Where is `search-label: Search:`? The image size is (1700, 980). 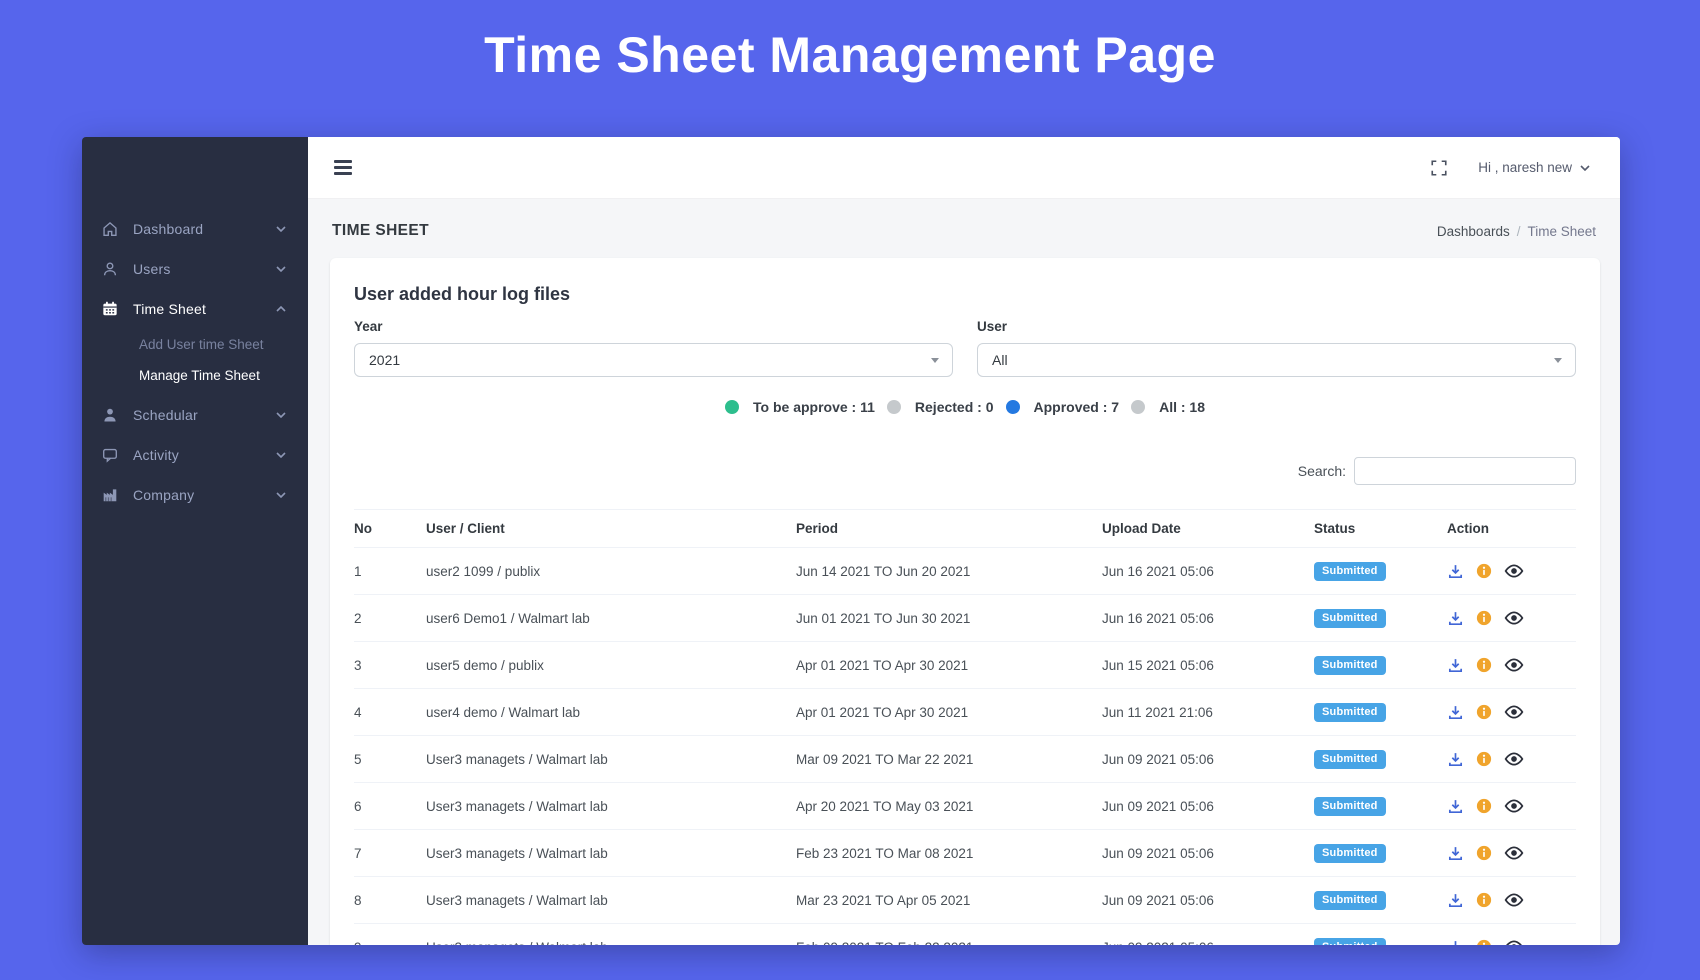
search-label: Search: is located at coordinates (1321, 471).